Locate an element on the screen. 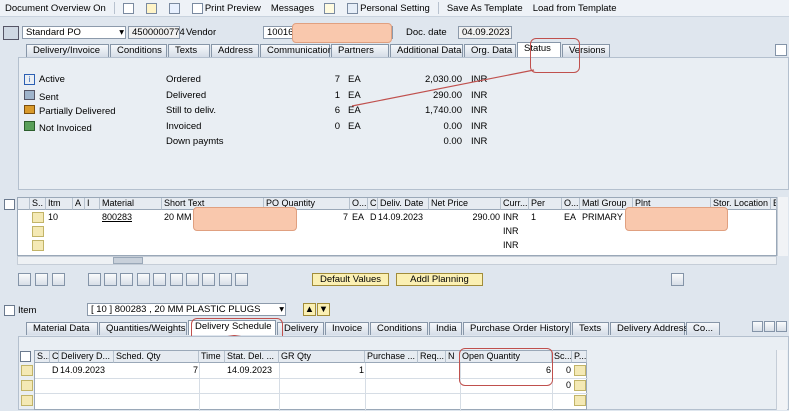 The height and width of the screenshot is (411, 789). tab-partners: Partners is located at coordinates (360, 50).